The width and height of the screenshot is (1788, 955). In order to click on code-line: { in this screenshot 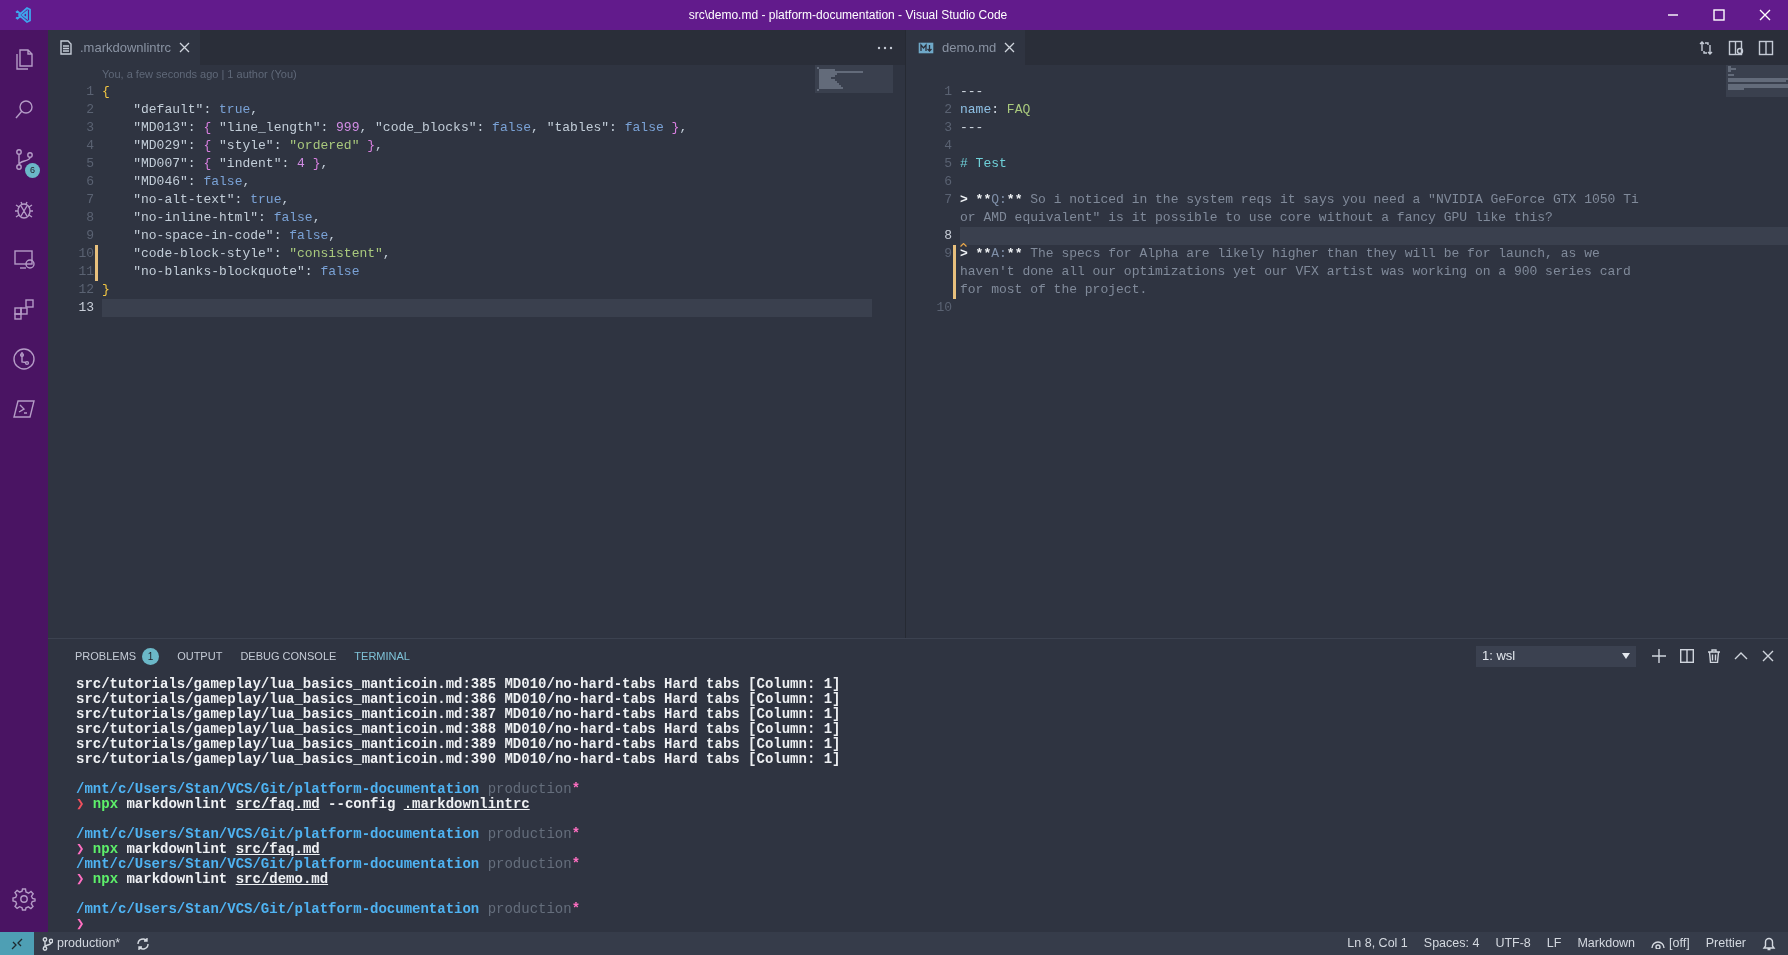, I will do `click(106, 92)`.